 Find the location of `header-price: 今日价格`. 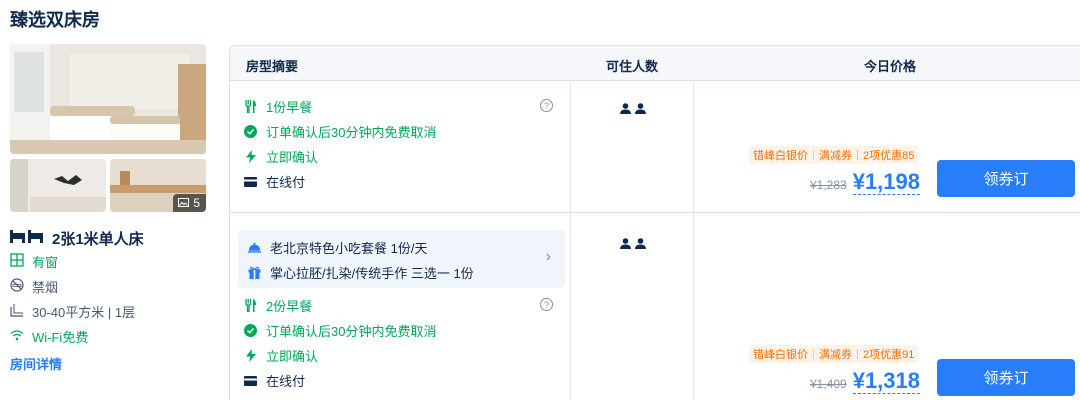

header-price: 今日价格 is located at coordinates (890, 66).